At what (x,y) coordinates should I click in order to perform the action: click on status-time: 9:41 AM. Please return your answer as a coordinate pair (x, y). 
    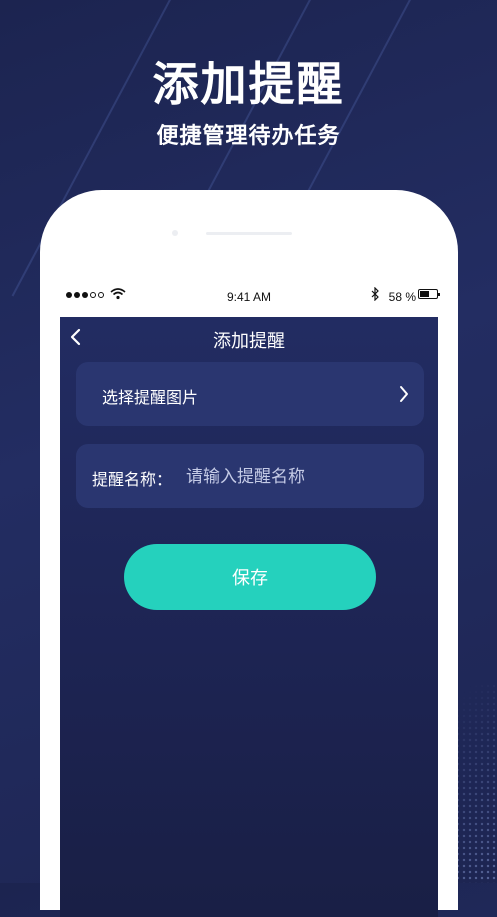
    Looking at the image, I should click on (249, 297).